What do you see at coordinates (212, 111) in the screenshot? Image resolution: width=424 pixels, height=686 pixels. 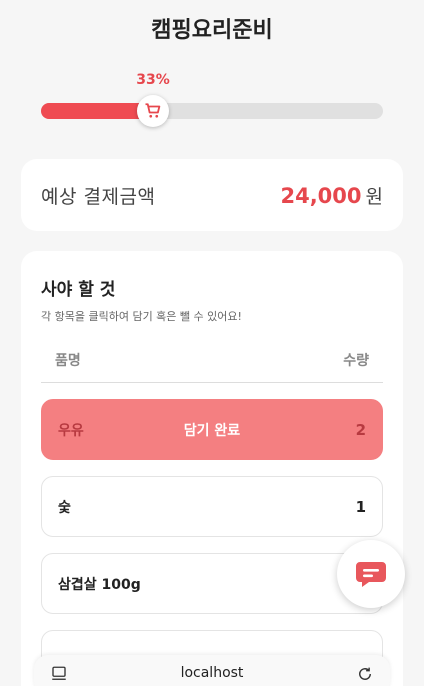 I see `progress-track` at bounding box center [212, 111].